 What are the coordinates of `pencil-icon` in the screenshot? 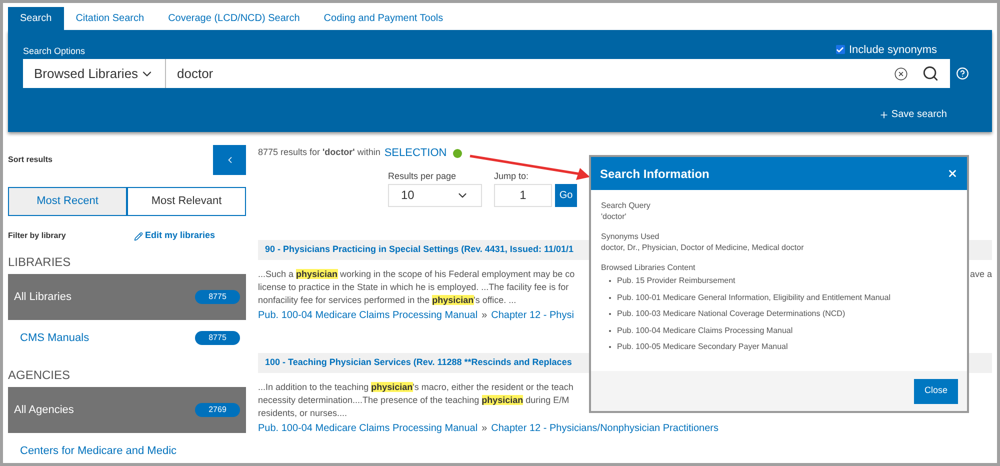 It's located at (138, 236).